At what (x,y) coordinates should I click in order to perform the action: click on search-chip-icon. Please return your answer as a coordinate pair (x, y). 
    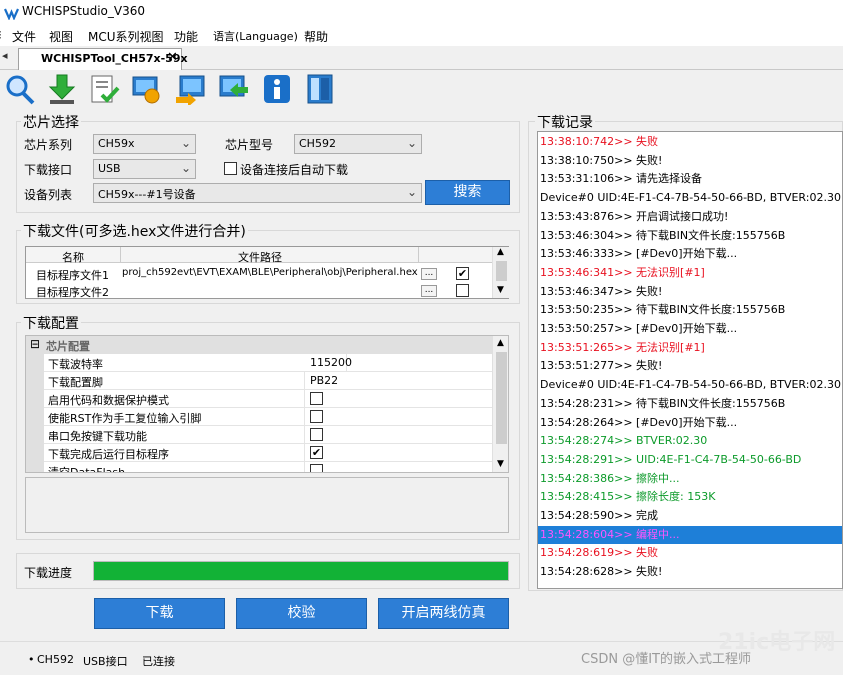
    Looking at the image, I should click on (20, 89).